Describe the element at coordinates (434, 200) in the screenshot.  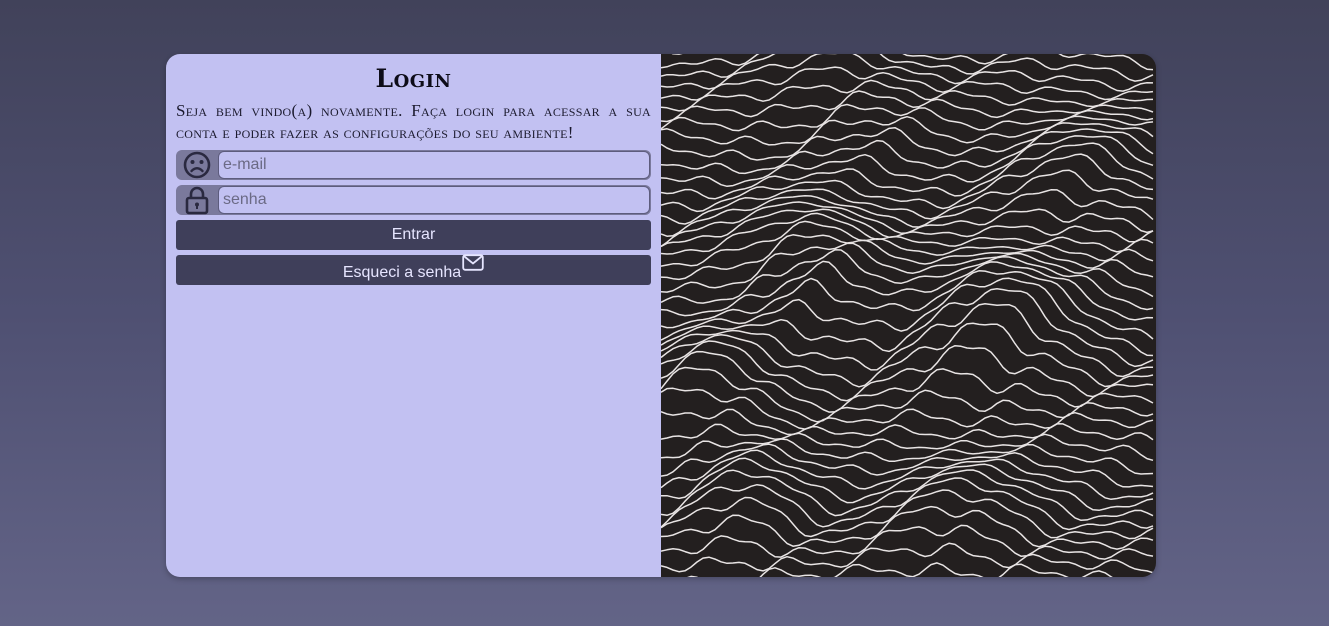
I see `password-input` at that location.